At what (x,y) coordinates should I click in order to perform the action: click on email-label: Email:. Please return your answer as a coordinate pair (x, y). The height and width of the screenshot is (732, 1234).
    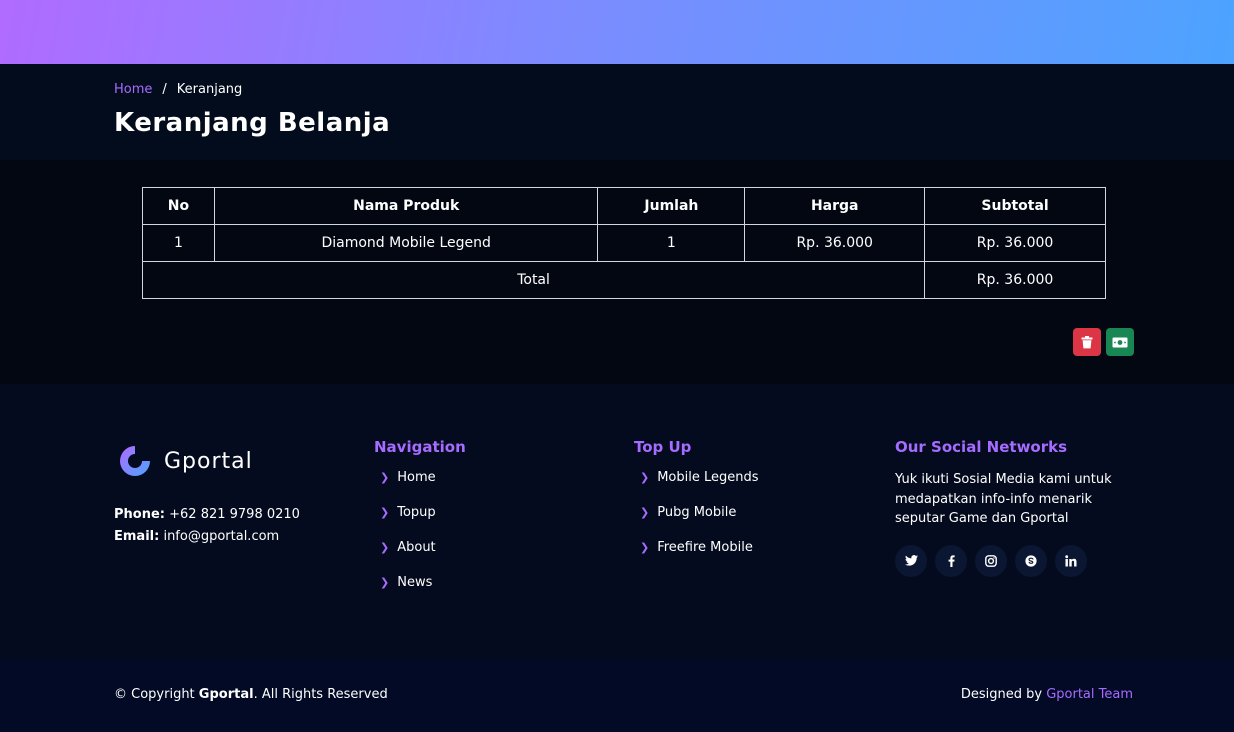
    Looking at the image, I should click on (137, 536).